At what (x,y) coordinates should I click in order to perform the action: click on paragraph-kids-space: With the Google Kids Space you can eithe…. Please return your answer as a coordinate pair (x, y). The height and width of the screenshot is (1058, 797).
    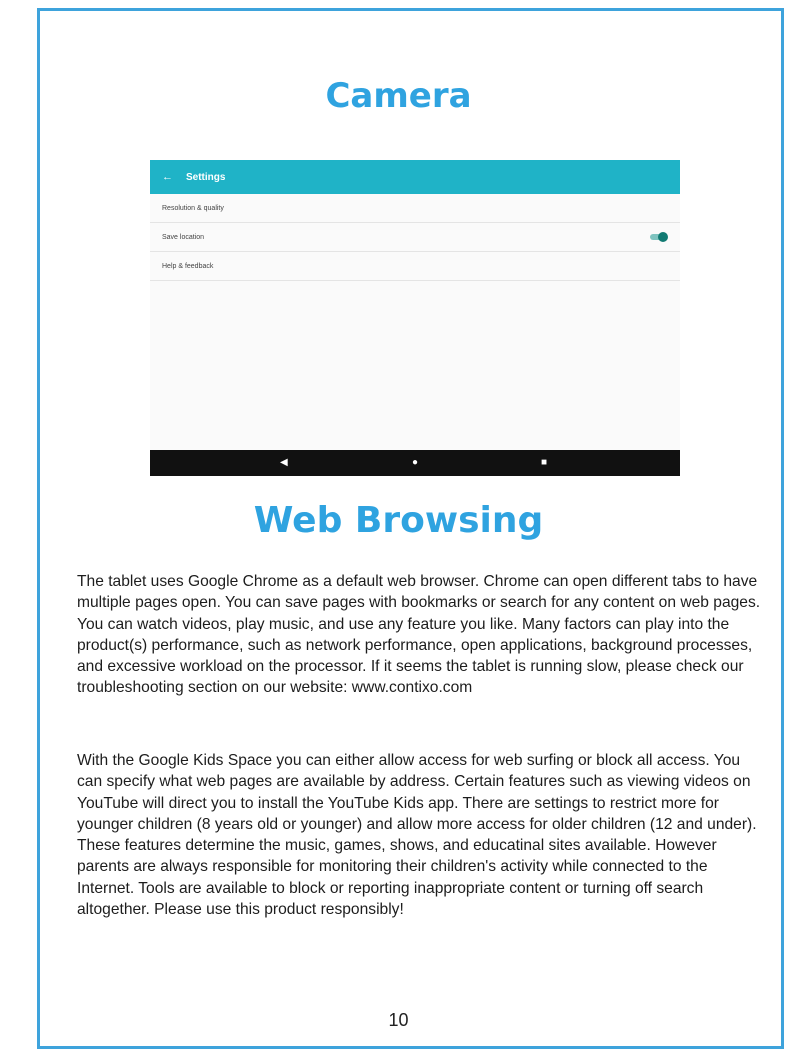
    Looking at the image, I should click on (417, 835).